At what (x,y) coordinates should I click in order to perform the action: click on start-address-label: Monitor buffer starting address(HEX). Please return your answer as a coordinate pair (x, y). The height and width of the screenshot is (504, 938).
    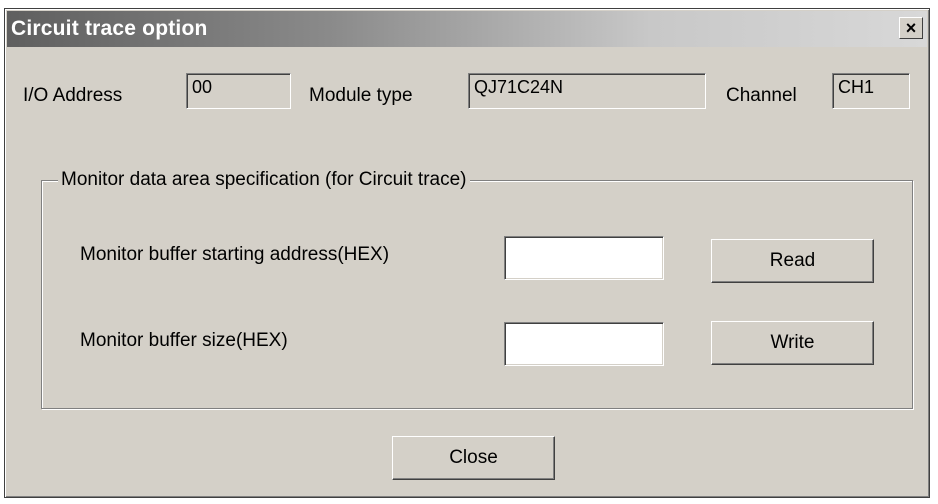
    Looking at the image, I should click on (235, 254).